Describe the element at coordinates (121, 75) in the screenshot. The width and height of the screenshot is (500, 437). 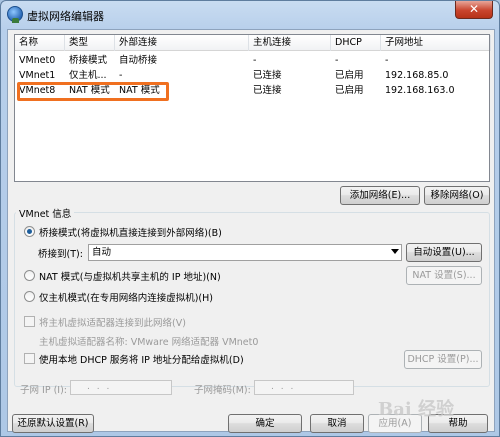
I see `cell-external: -` at that location.